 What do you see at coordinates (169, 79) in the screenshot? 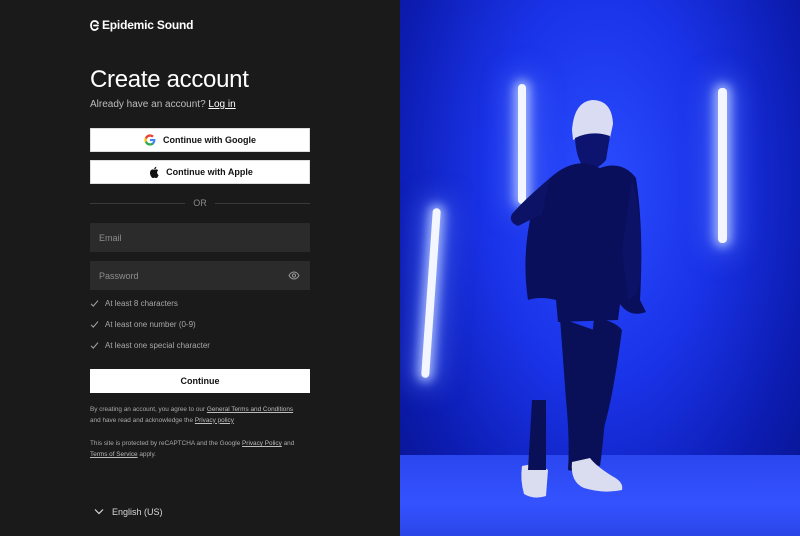
I see `page-title: Create account` at bounding box center [169, 79].